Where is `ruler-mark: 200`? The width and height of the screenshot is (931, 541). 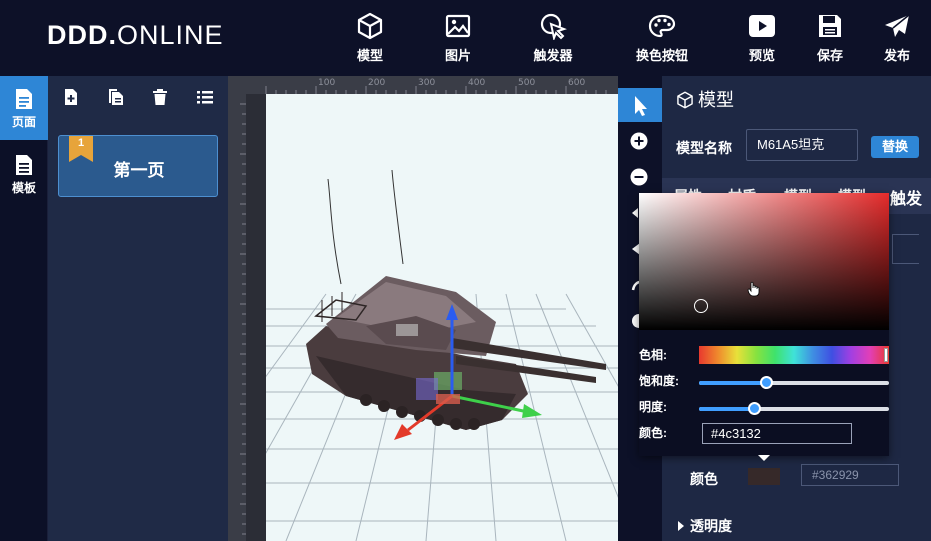
ruler-mark: 200 is located at coordinates (376, 83).